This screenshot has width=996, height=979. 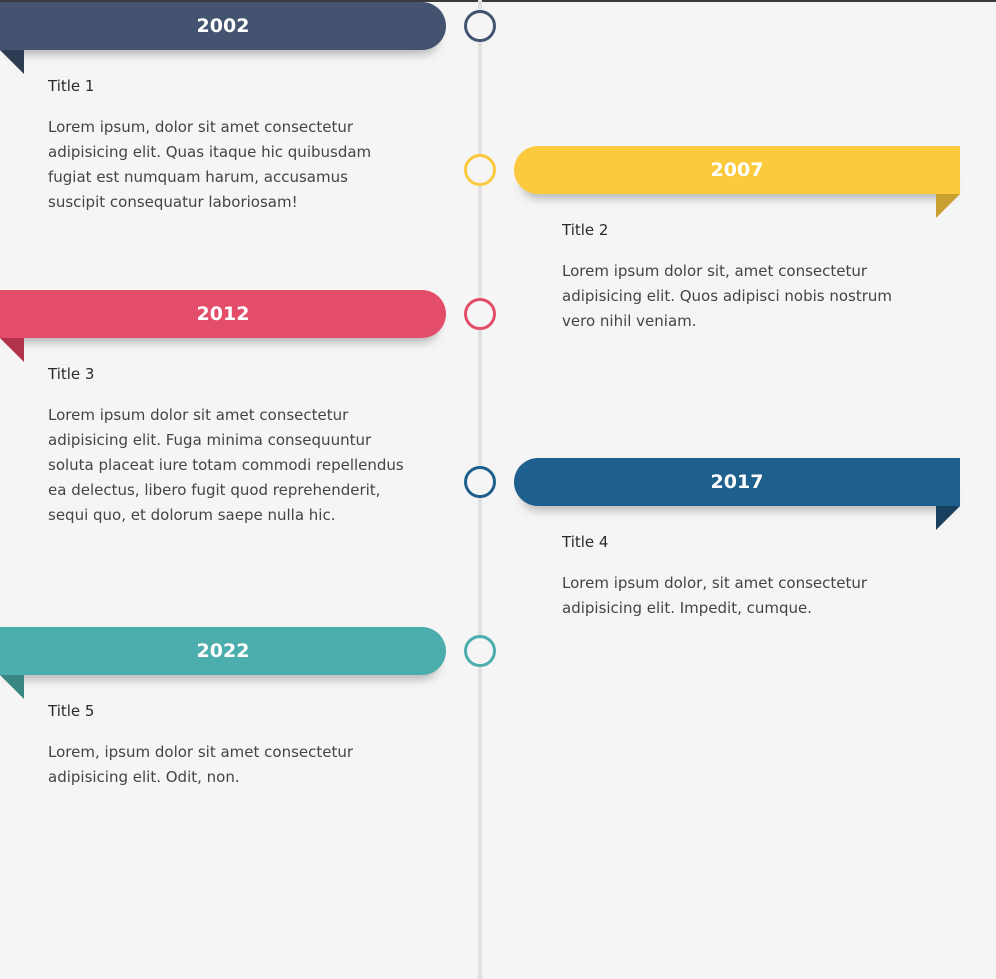 I want to click on entry-title: Title 3, so click(x=71, y=374).